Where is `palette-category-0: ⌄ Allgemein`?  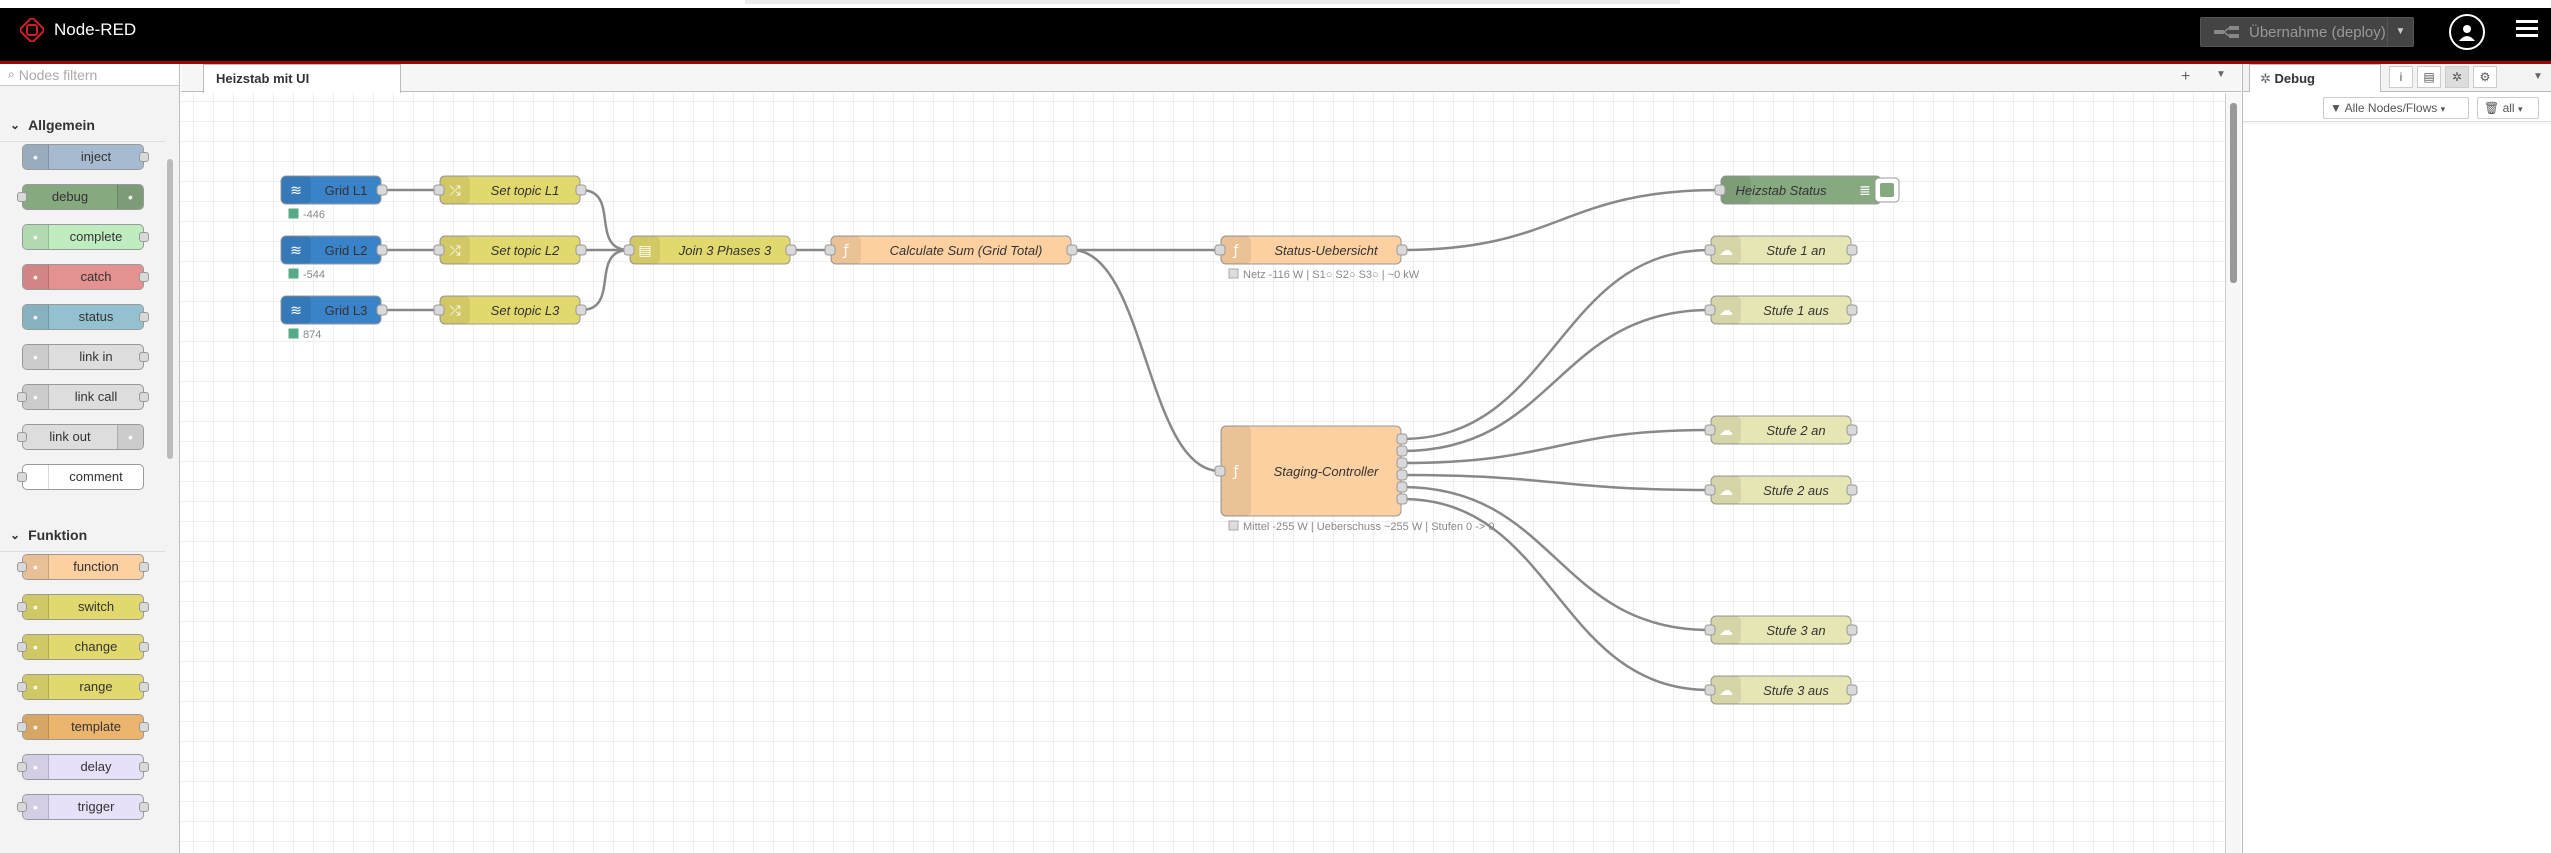 palette-category-0: ⌄ Allgemein is located at coordinates (82, 125).